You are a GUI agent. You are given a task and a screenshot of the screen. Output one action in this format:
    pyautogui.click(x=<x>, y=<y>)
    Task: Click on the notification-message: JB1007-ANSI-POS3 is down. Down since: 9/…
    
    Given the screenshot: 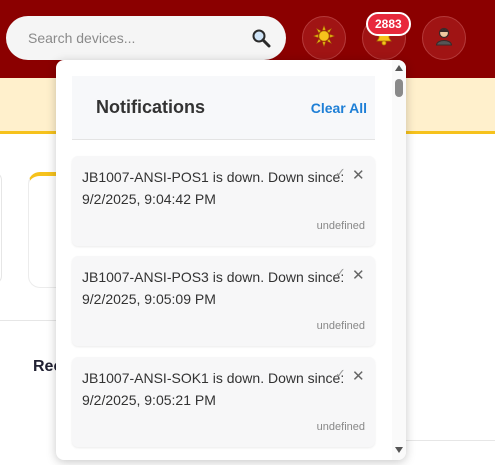 What is the action you would take?
    pyautogui.click(x=213, y=288)
    